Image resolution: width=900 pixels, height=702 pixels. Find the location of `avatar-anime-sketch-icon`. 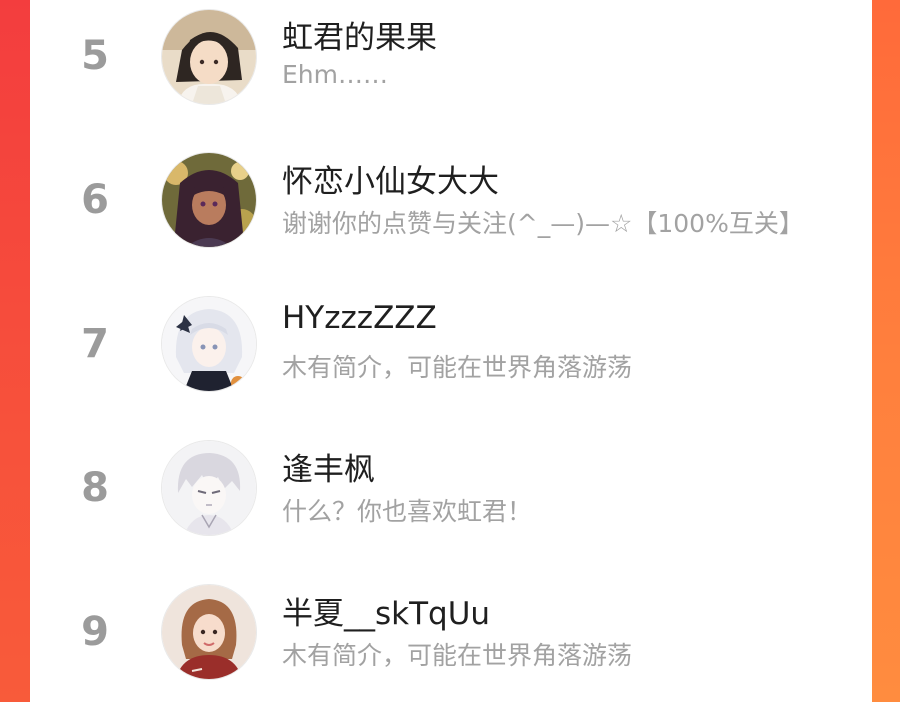

avatar-anime-sketch-icon is located at coordinates (209, 488).